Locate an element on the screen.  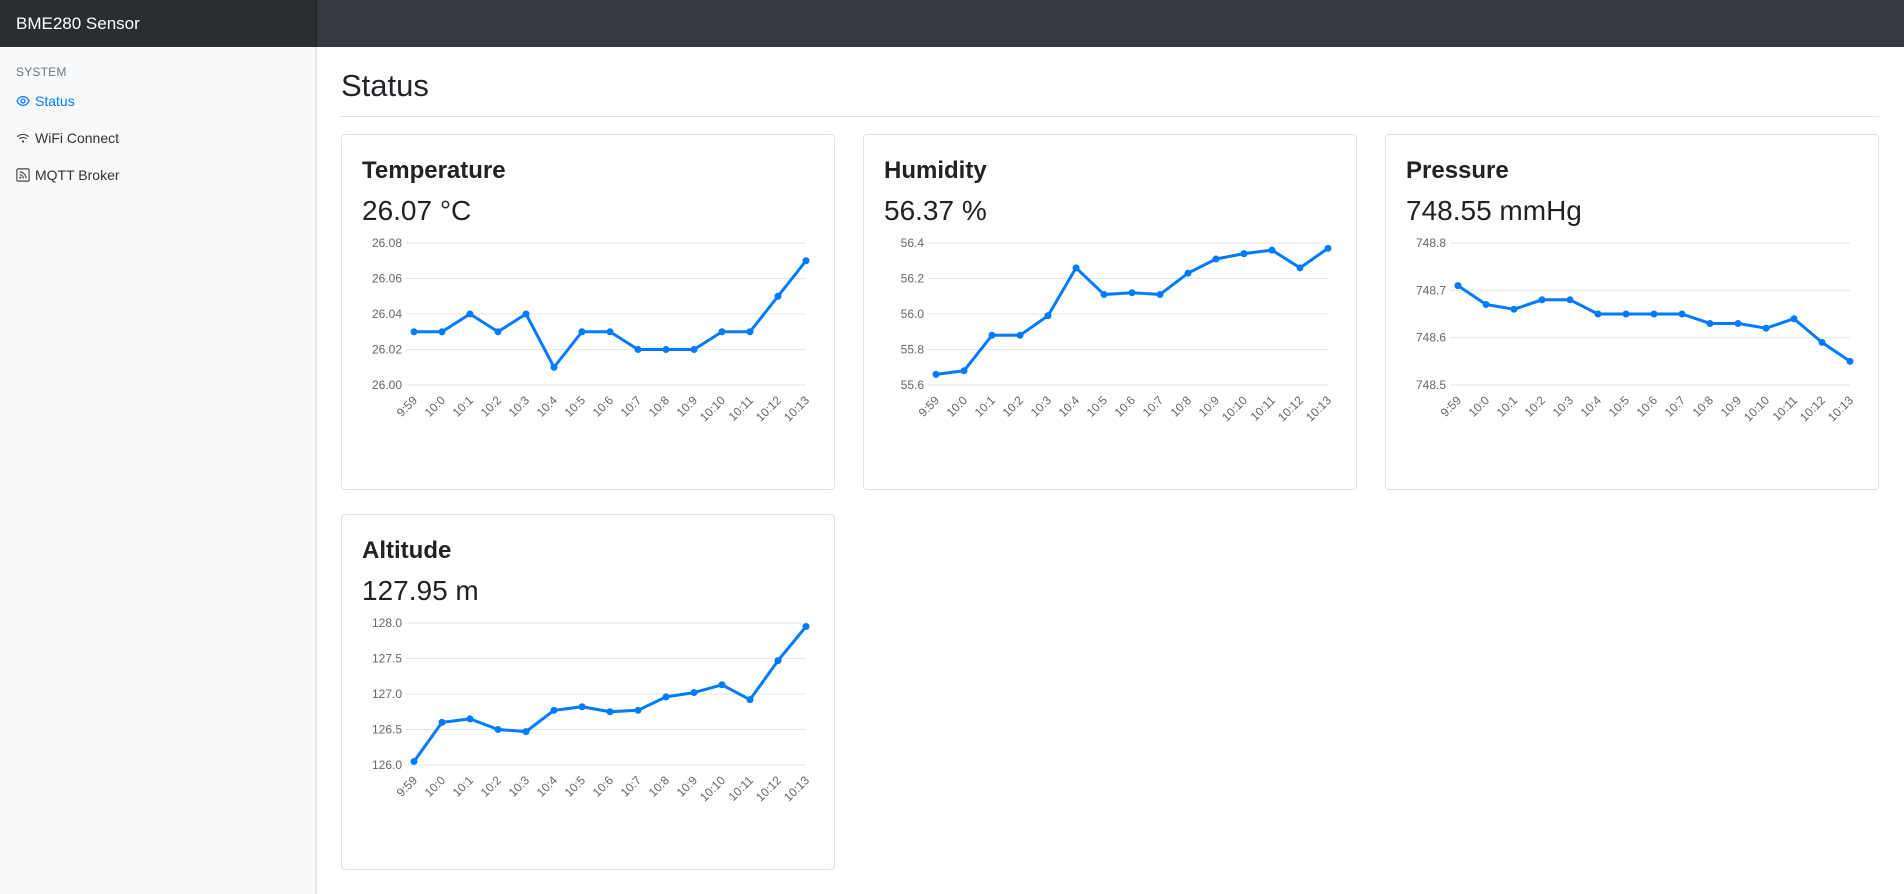
y-tick-label: 55.6 is located at coordinates (913, 385).